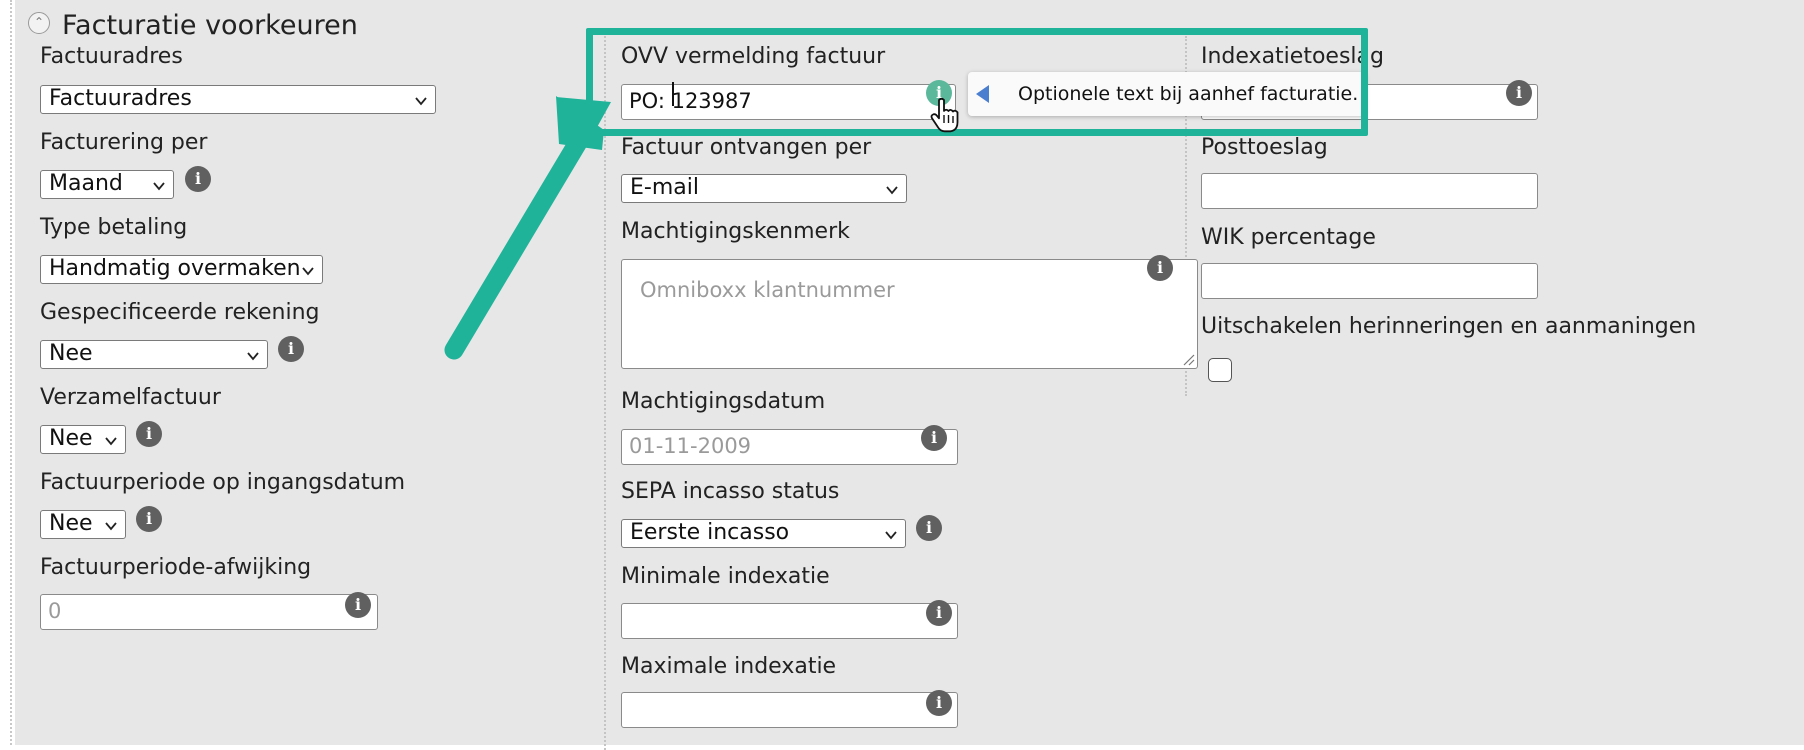  I want to click on factuur-ontvangen-per-value: E-mail, so click(664, 187).